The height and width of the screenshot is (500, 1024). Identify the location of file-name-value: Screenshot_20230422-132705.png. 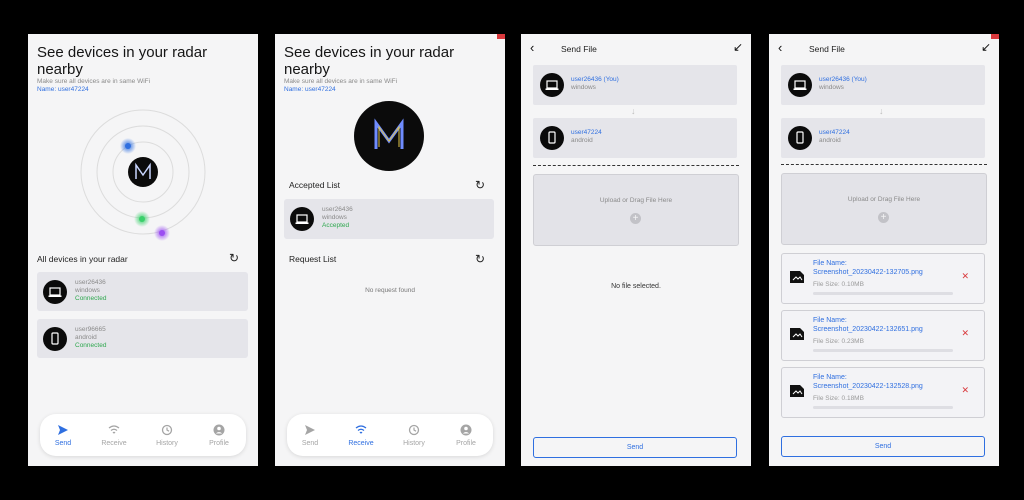
(868, 272).